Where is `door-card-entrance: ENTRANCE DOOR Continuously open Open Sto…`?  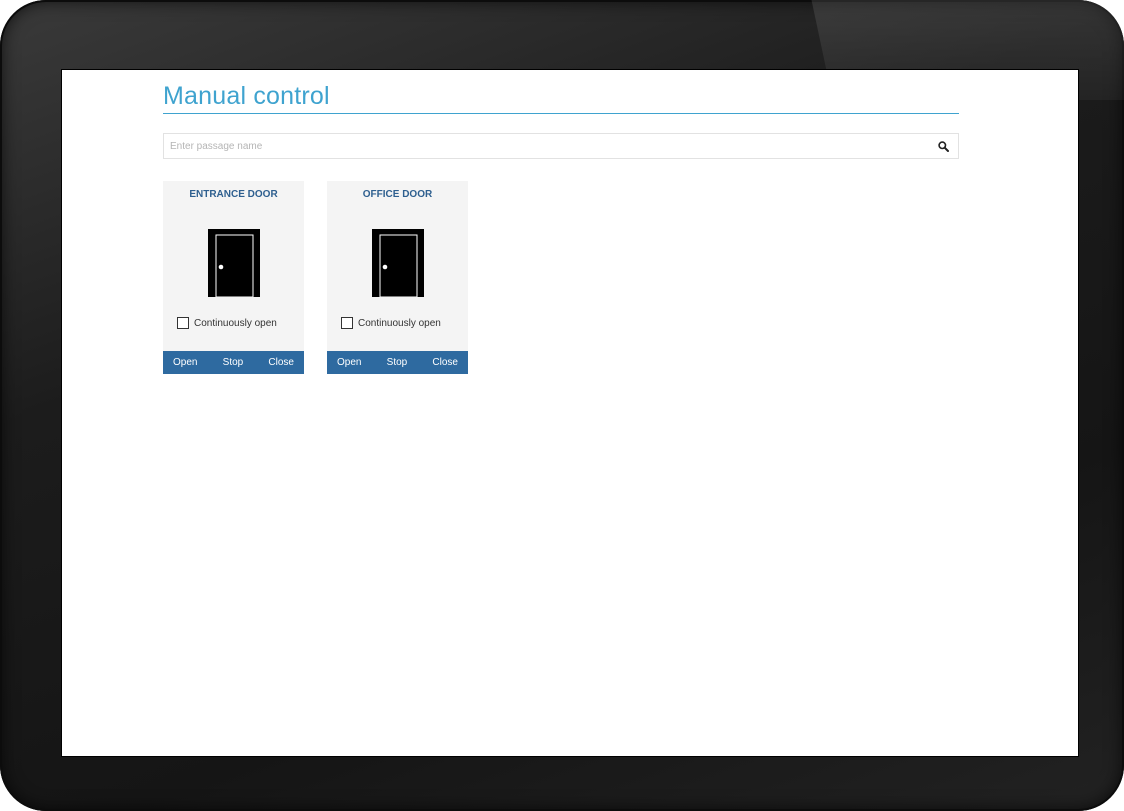
door-card-entrance: ENTRANCE DOOR Continuously open Open Sto… is located at coordinates (233, 277).